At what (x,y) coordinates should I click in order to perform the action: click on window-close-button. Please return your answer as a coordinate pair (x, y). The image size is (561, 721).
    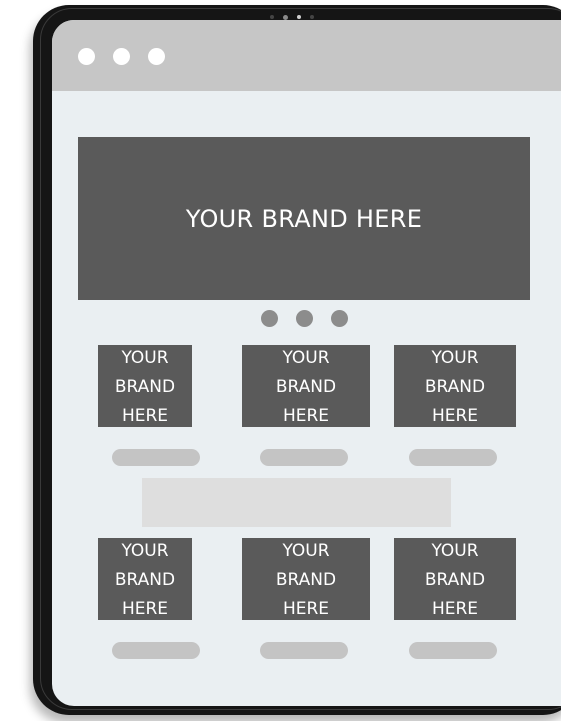
    Looking at the image, I should click on (86, 56).